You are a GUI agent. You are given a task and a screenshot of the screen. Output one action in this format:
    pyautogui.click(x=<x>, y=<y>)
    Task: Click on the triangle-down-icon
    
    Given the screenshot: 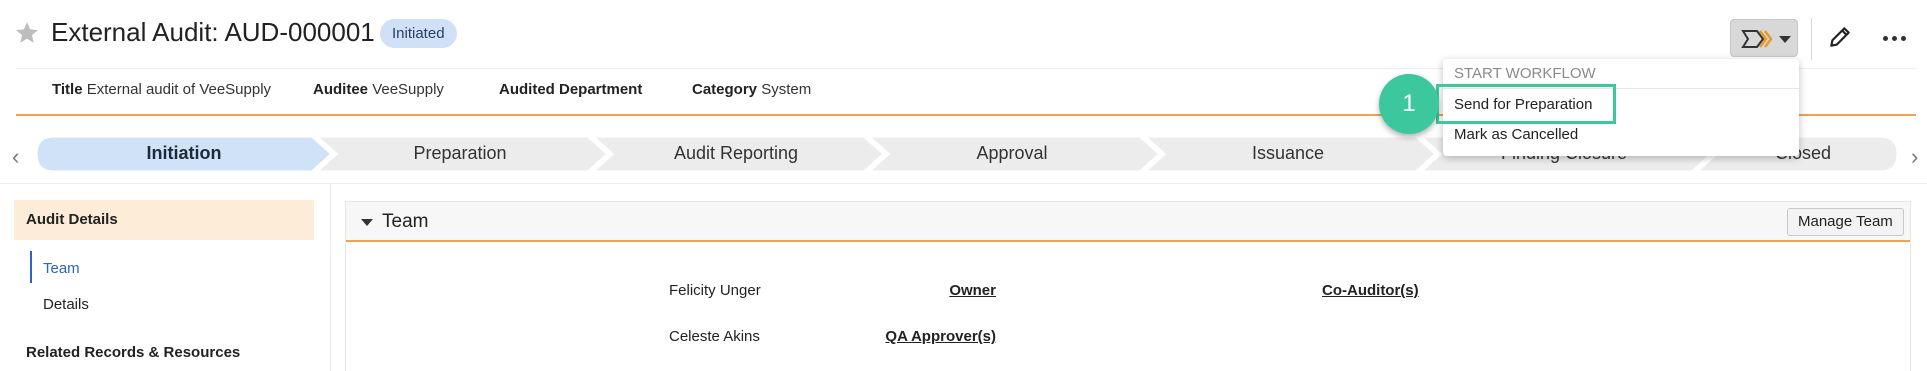 What is the action you would take?
    pyautogui.click(x=367, y=222)
    